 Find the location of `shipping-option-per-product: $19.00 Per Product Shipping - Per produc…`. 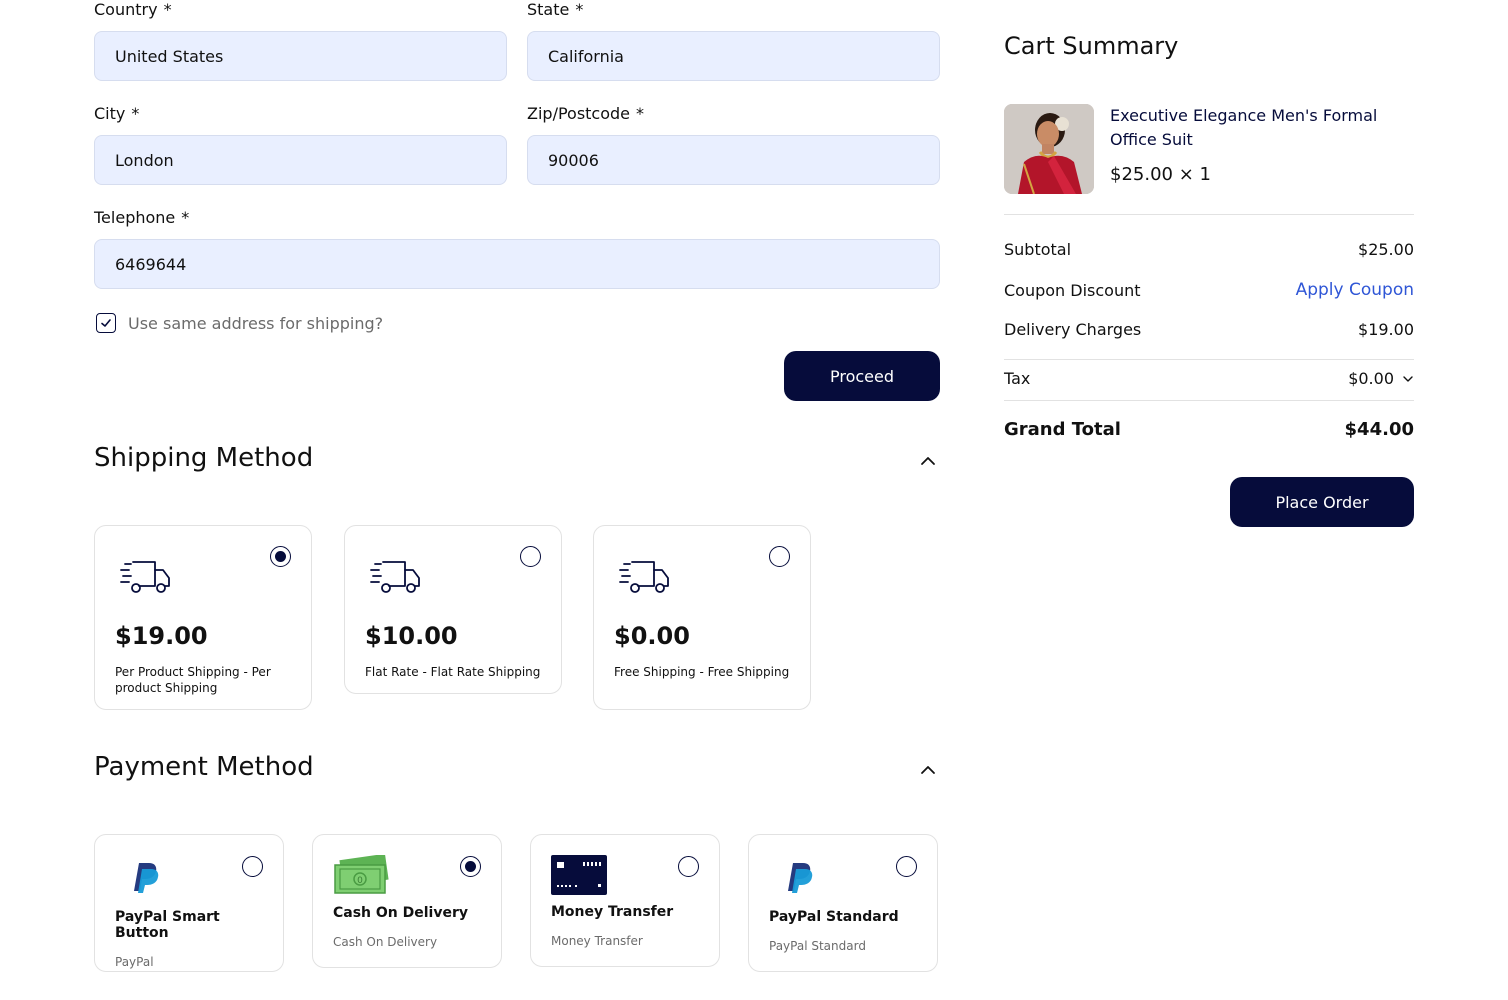

shipping-option-per-product: $19.00 Per Product Shipping - Per produc… is located at coordinates (203, 617).